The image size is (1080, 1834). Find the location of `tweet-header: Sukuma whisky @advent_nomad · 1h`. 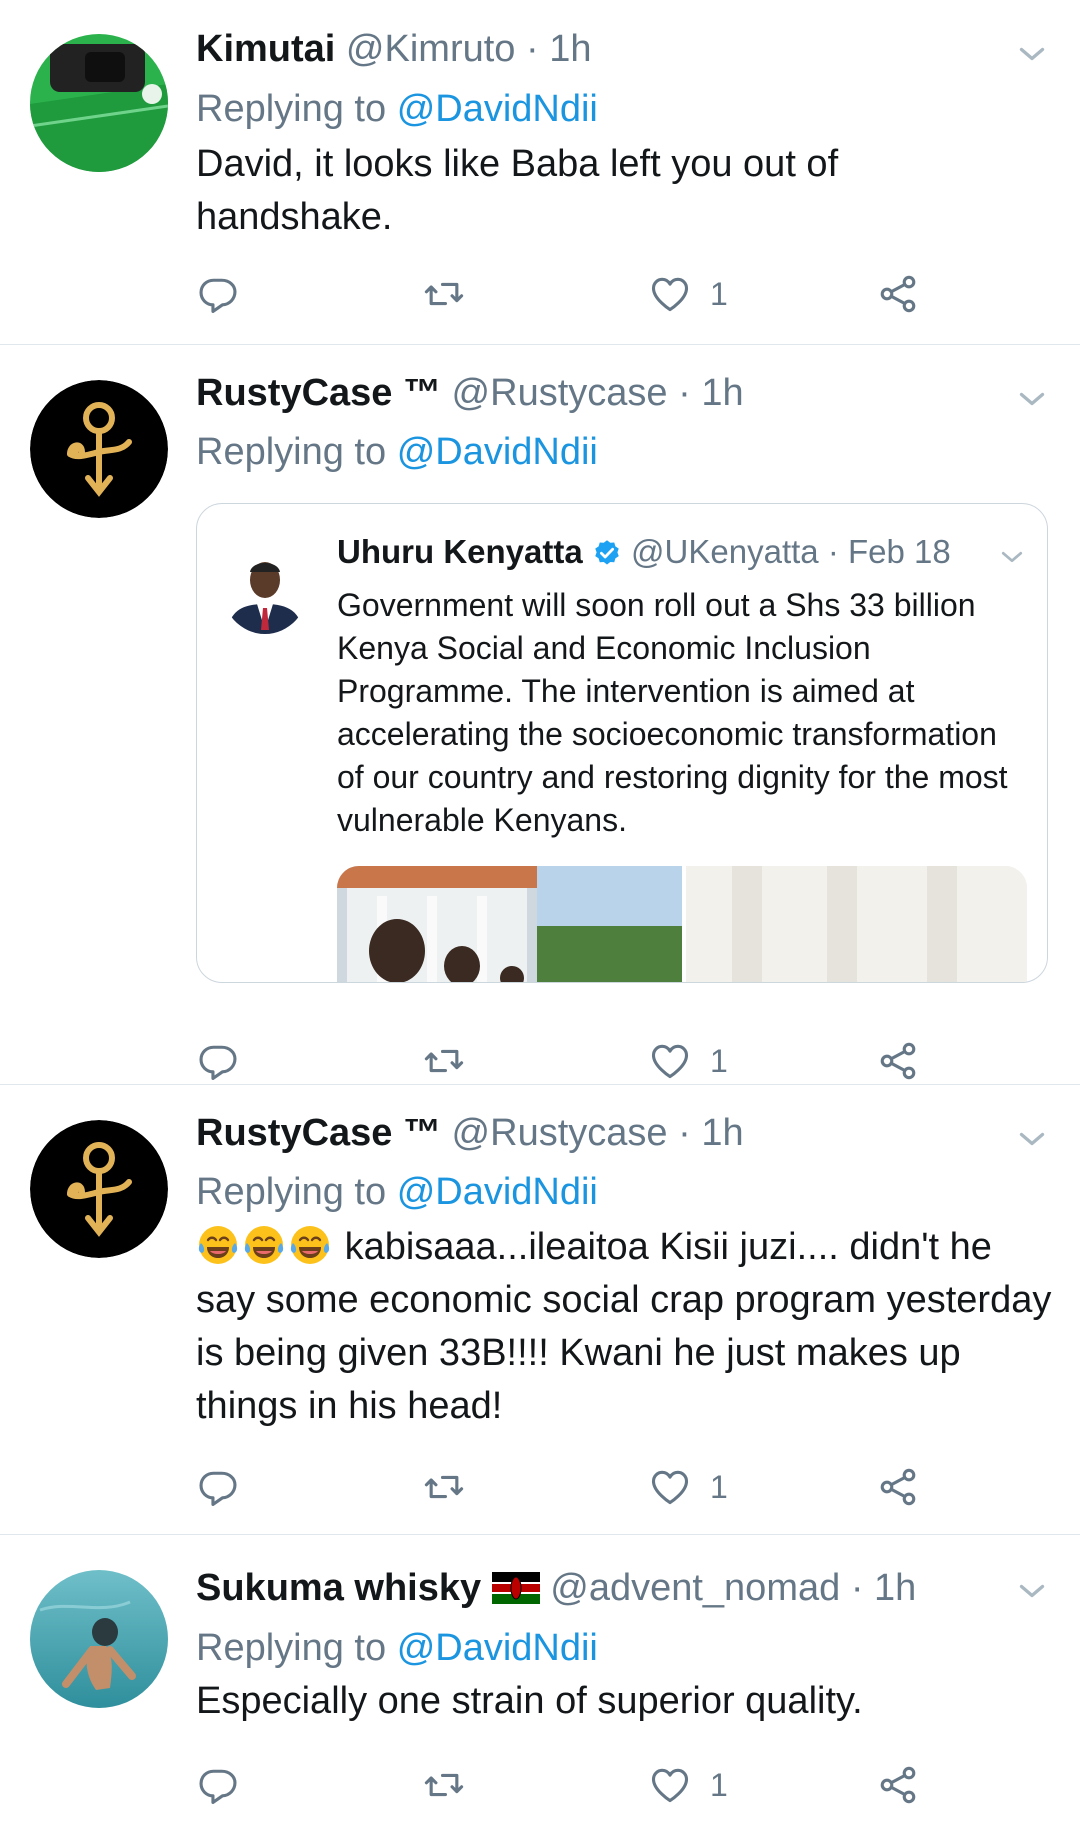

tweet-header: Sukuma whisky @advent_nomad · 1h is located at coordinates (598, 1588).